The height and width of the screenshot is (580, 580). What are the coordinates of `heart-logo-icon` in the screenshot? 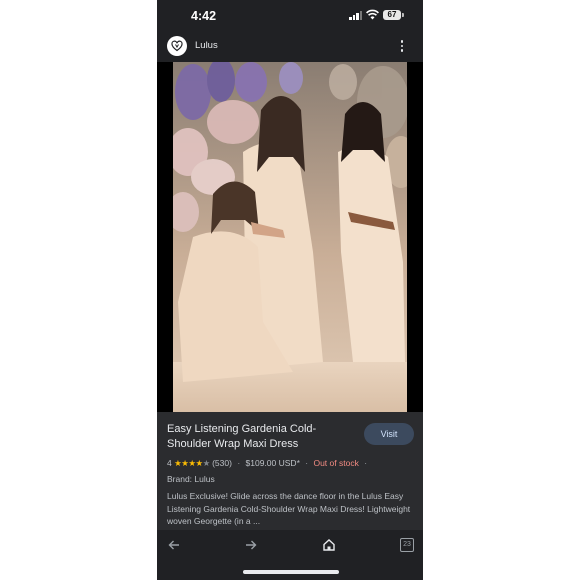 It's located at (177, 46).